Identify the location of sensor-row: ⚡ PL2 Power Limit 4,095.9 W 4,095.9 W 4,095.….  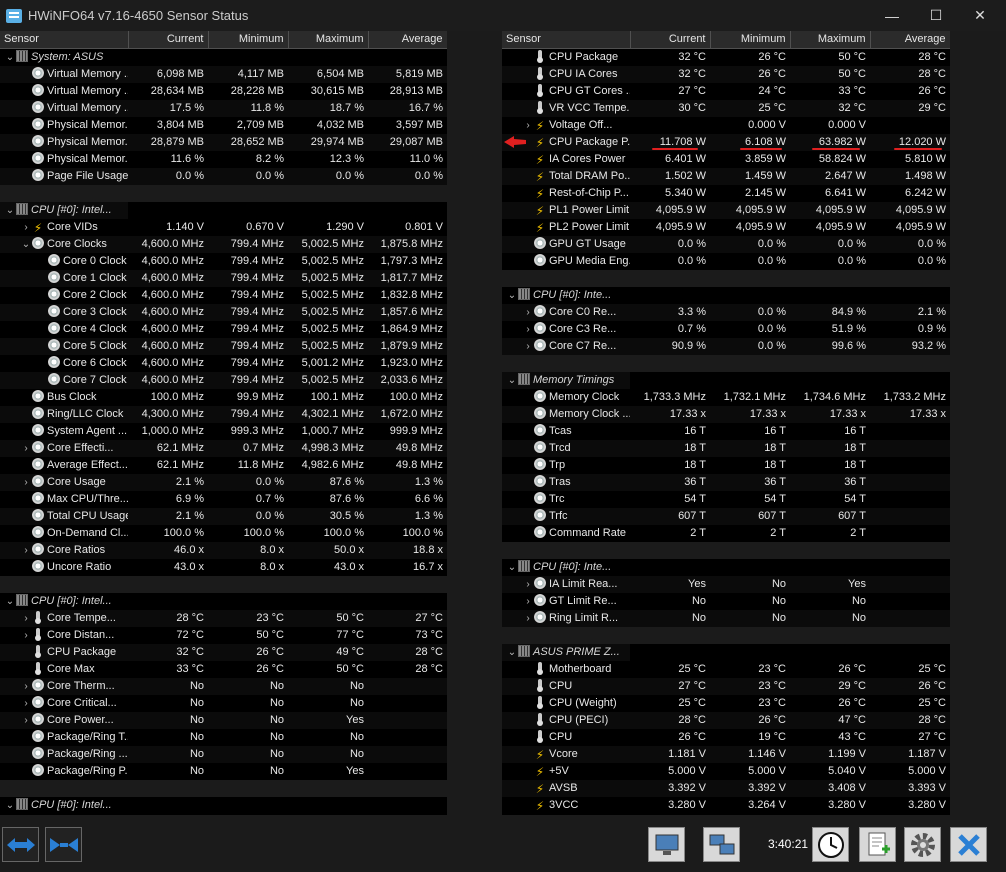
(726, 227).